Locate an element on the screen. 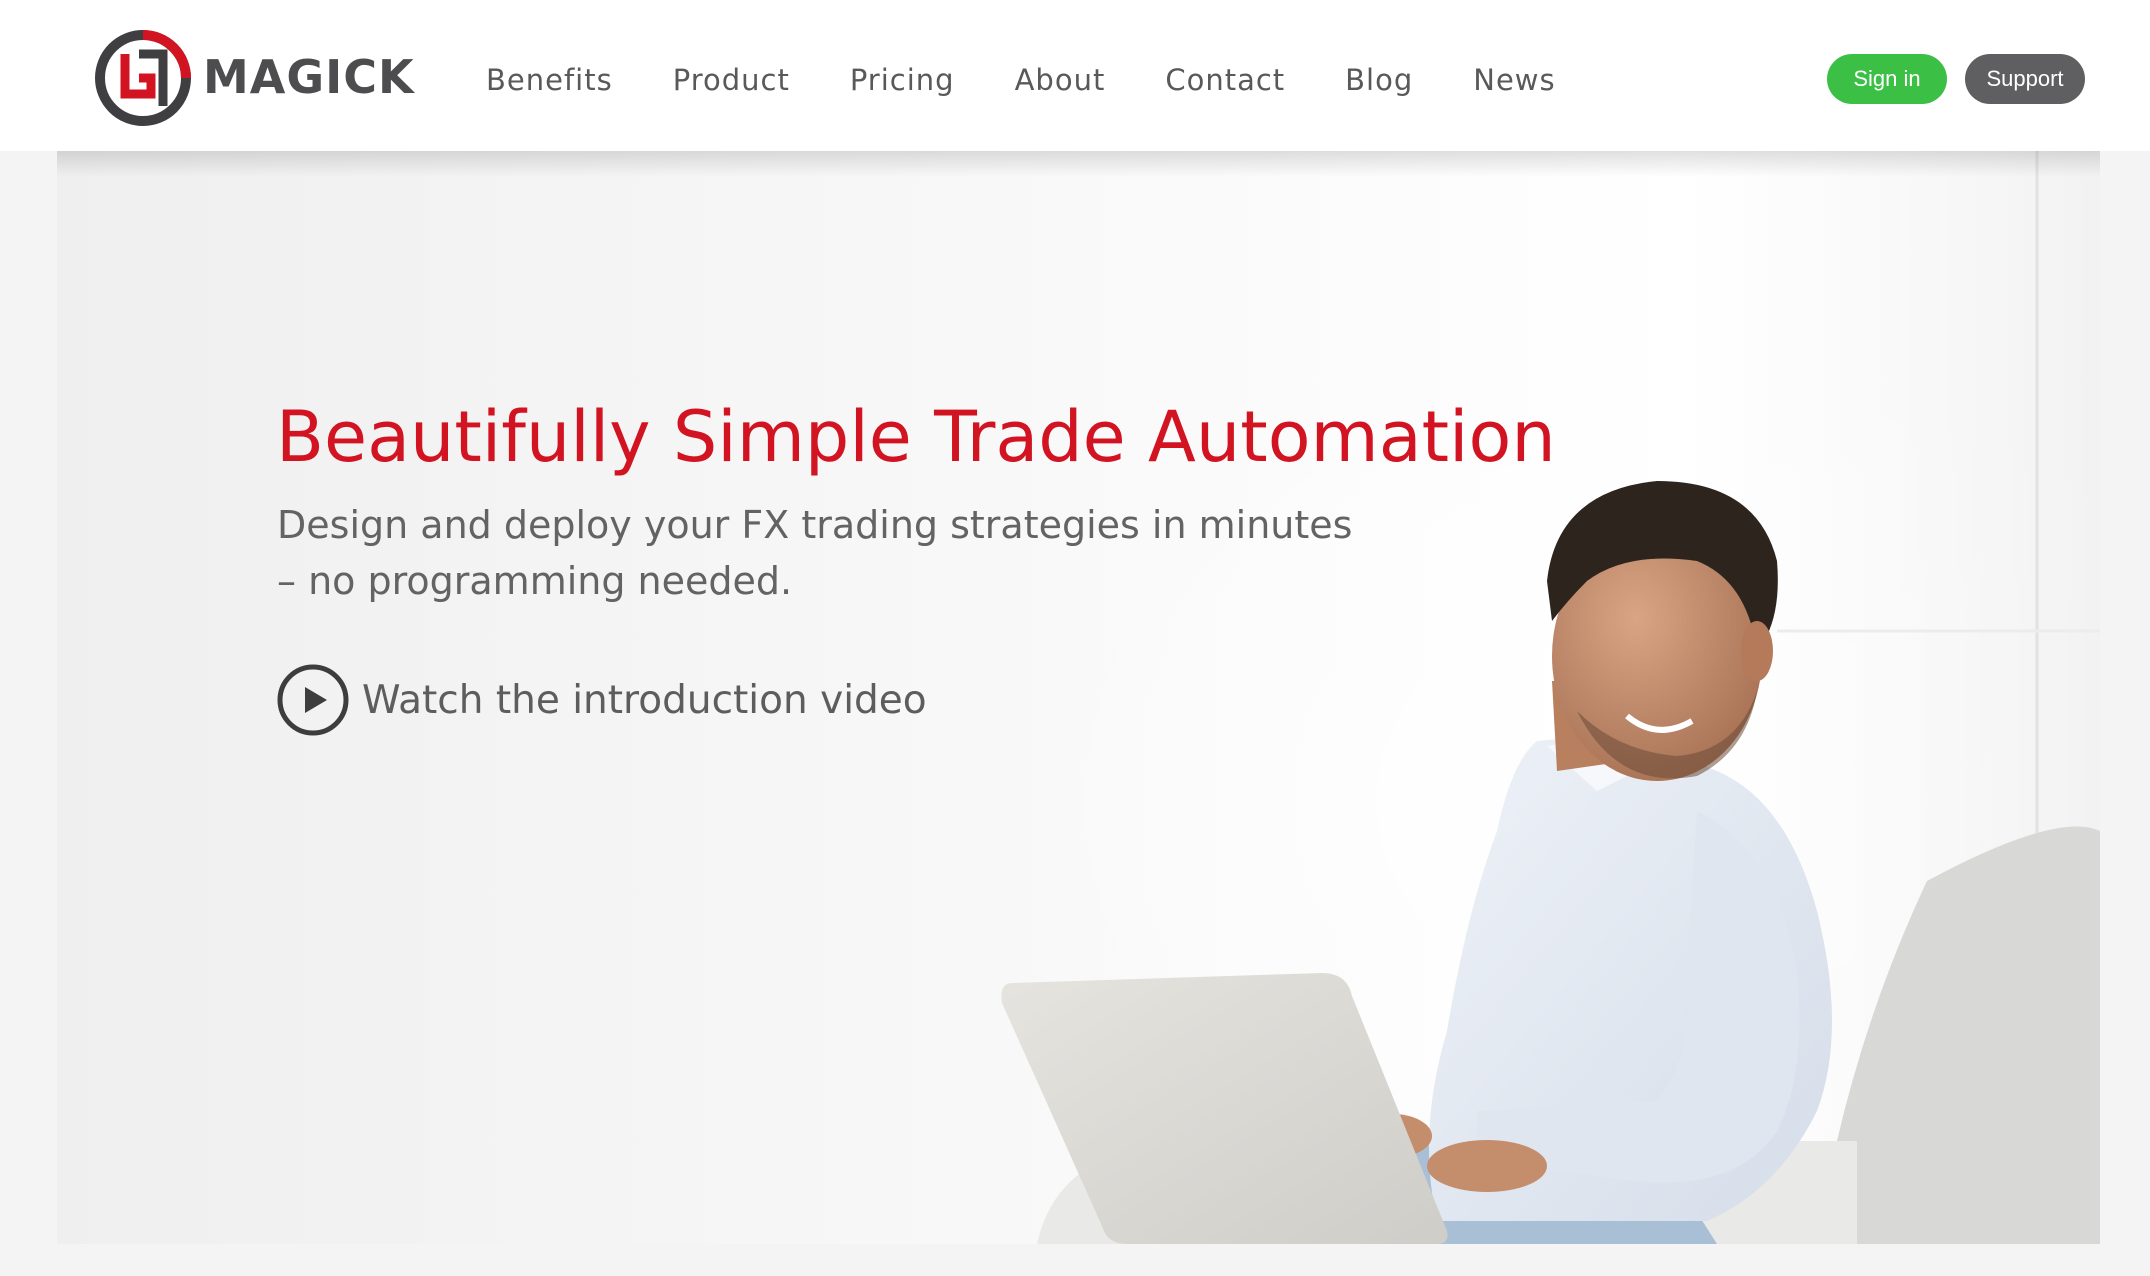 Image resolution: width=2150 pixels, height=1276 pixels. play-circle-icon is located at coordinates (313, 700).